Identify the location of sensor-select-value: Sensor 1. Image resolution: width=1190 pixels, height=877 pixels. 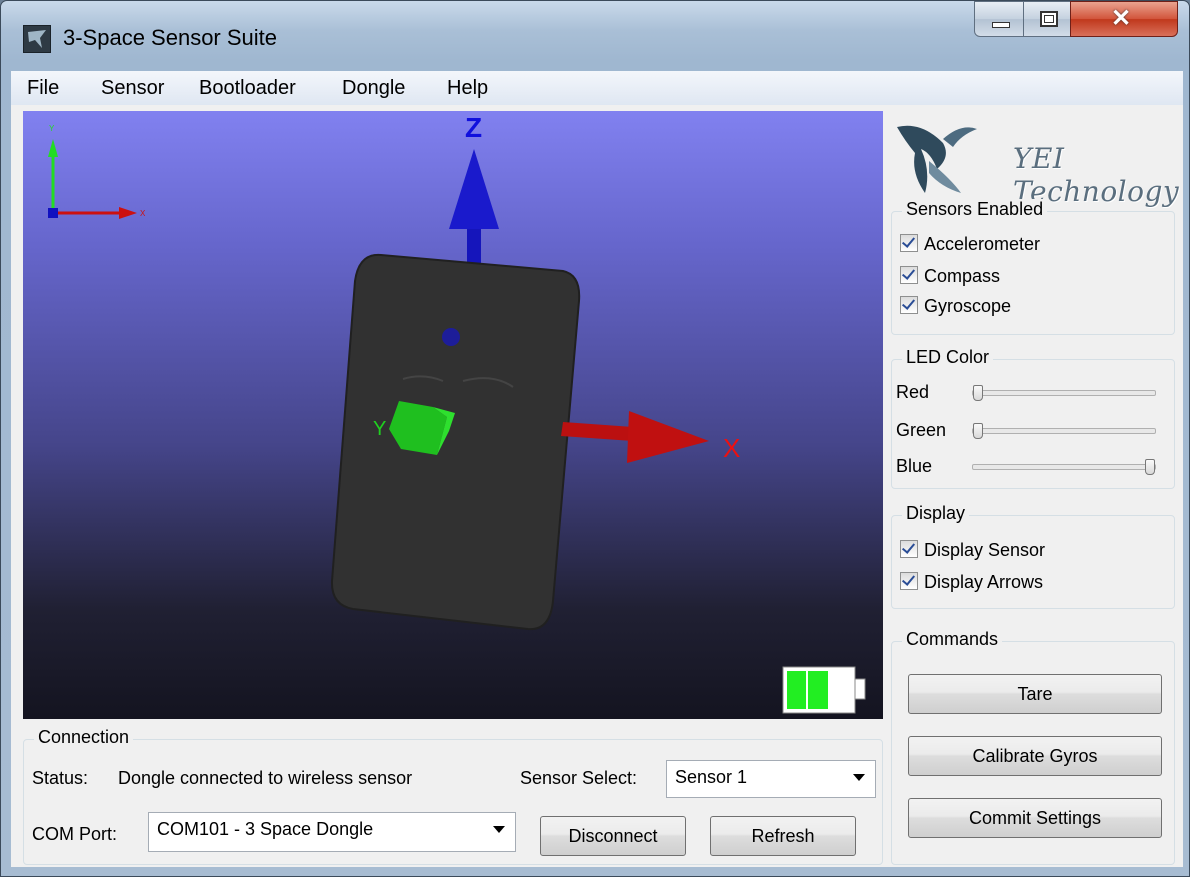
(711, 777).